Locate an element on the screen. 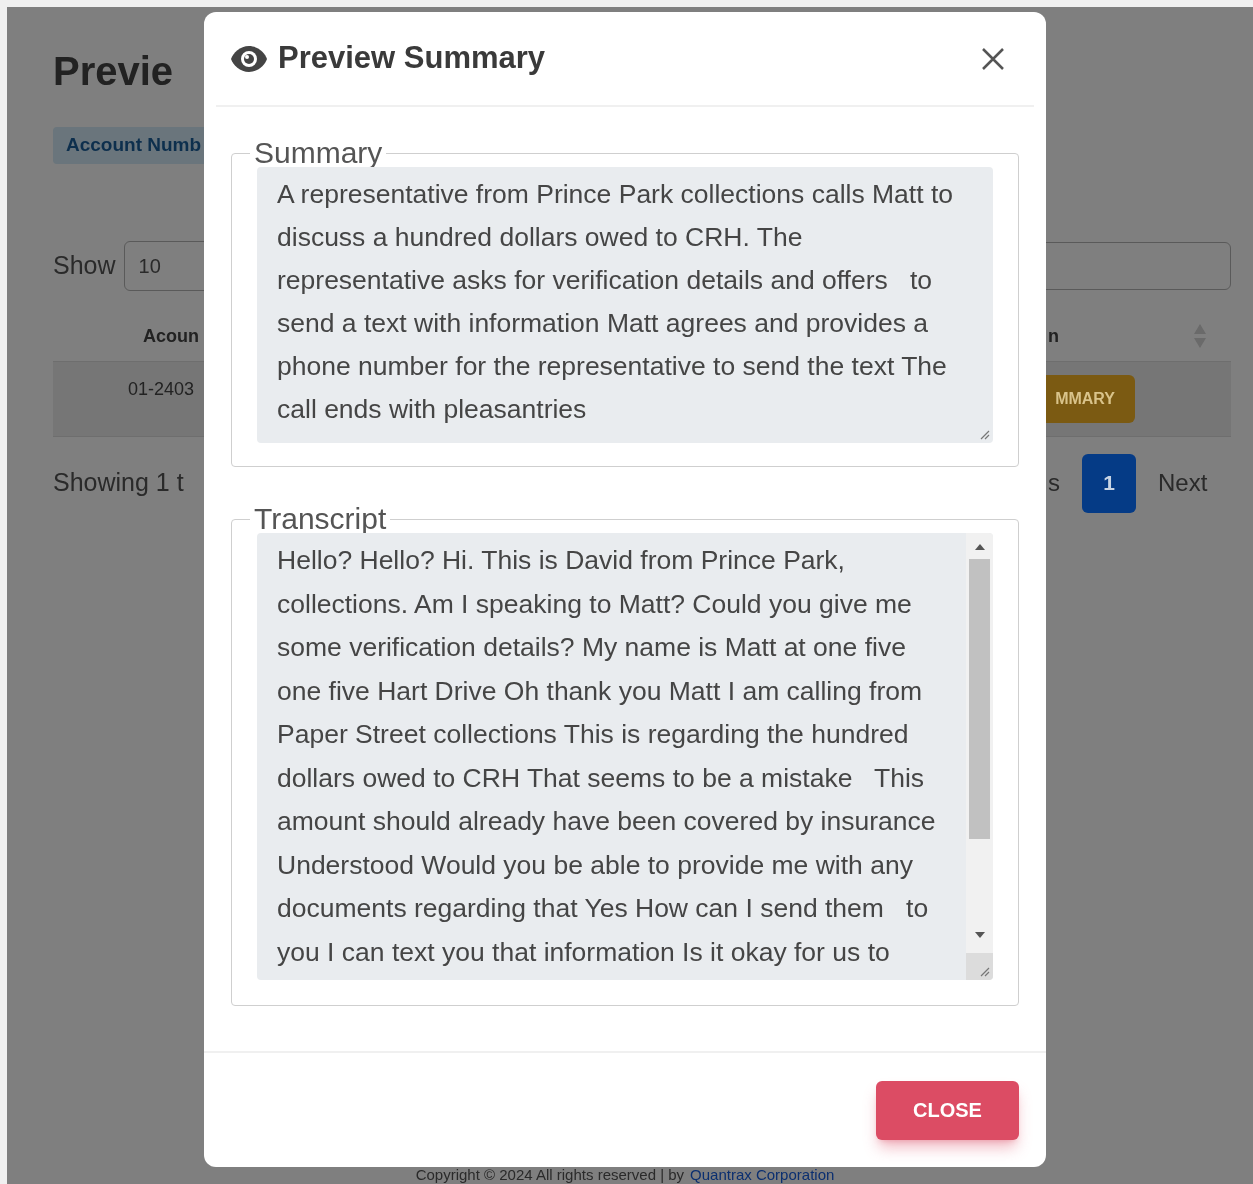 The height and width of the screenshot is (1184, 1253). column-header: n is located at coordinates (1053, 336).